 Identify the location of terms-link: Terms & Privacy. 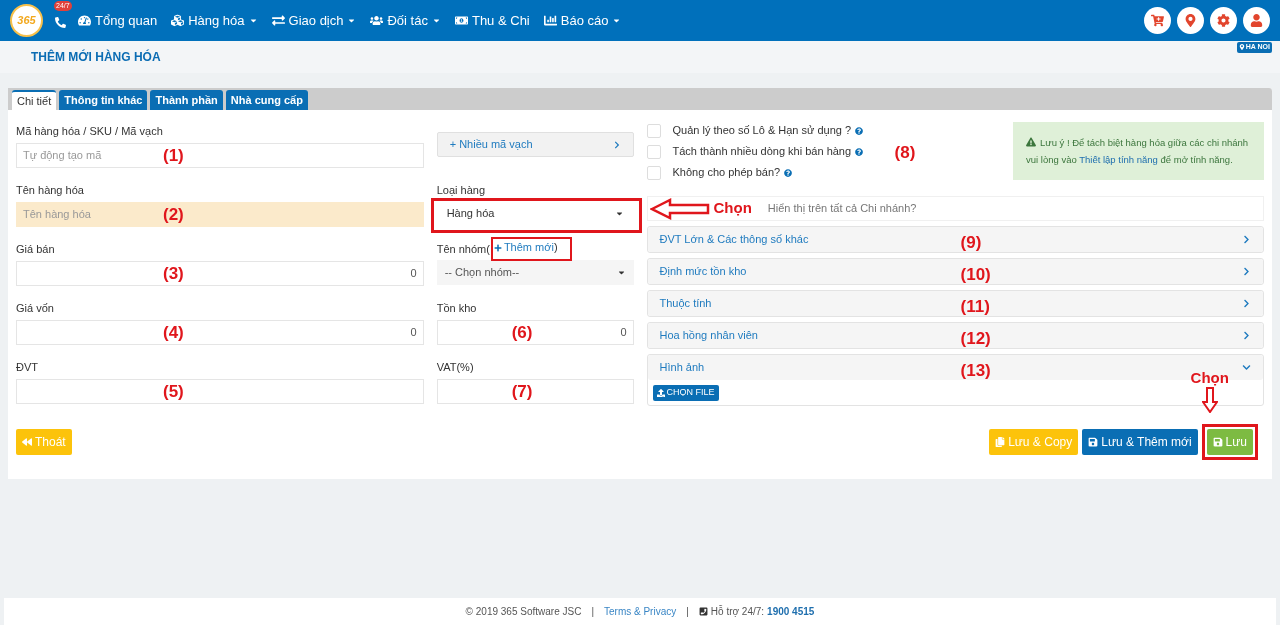
(640, 611).